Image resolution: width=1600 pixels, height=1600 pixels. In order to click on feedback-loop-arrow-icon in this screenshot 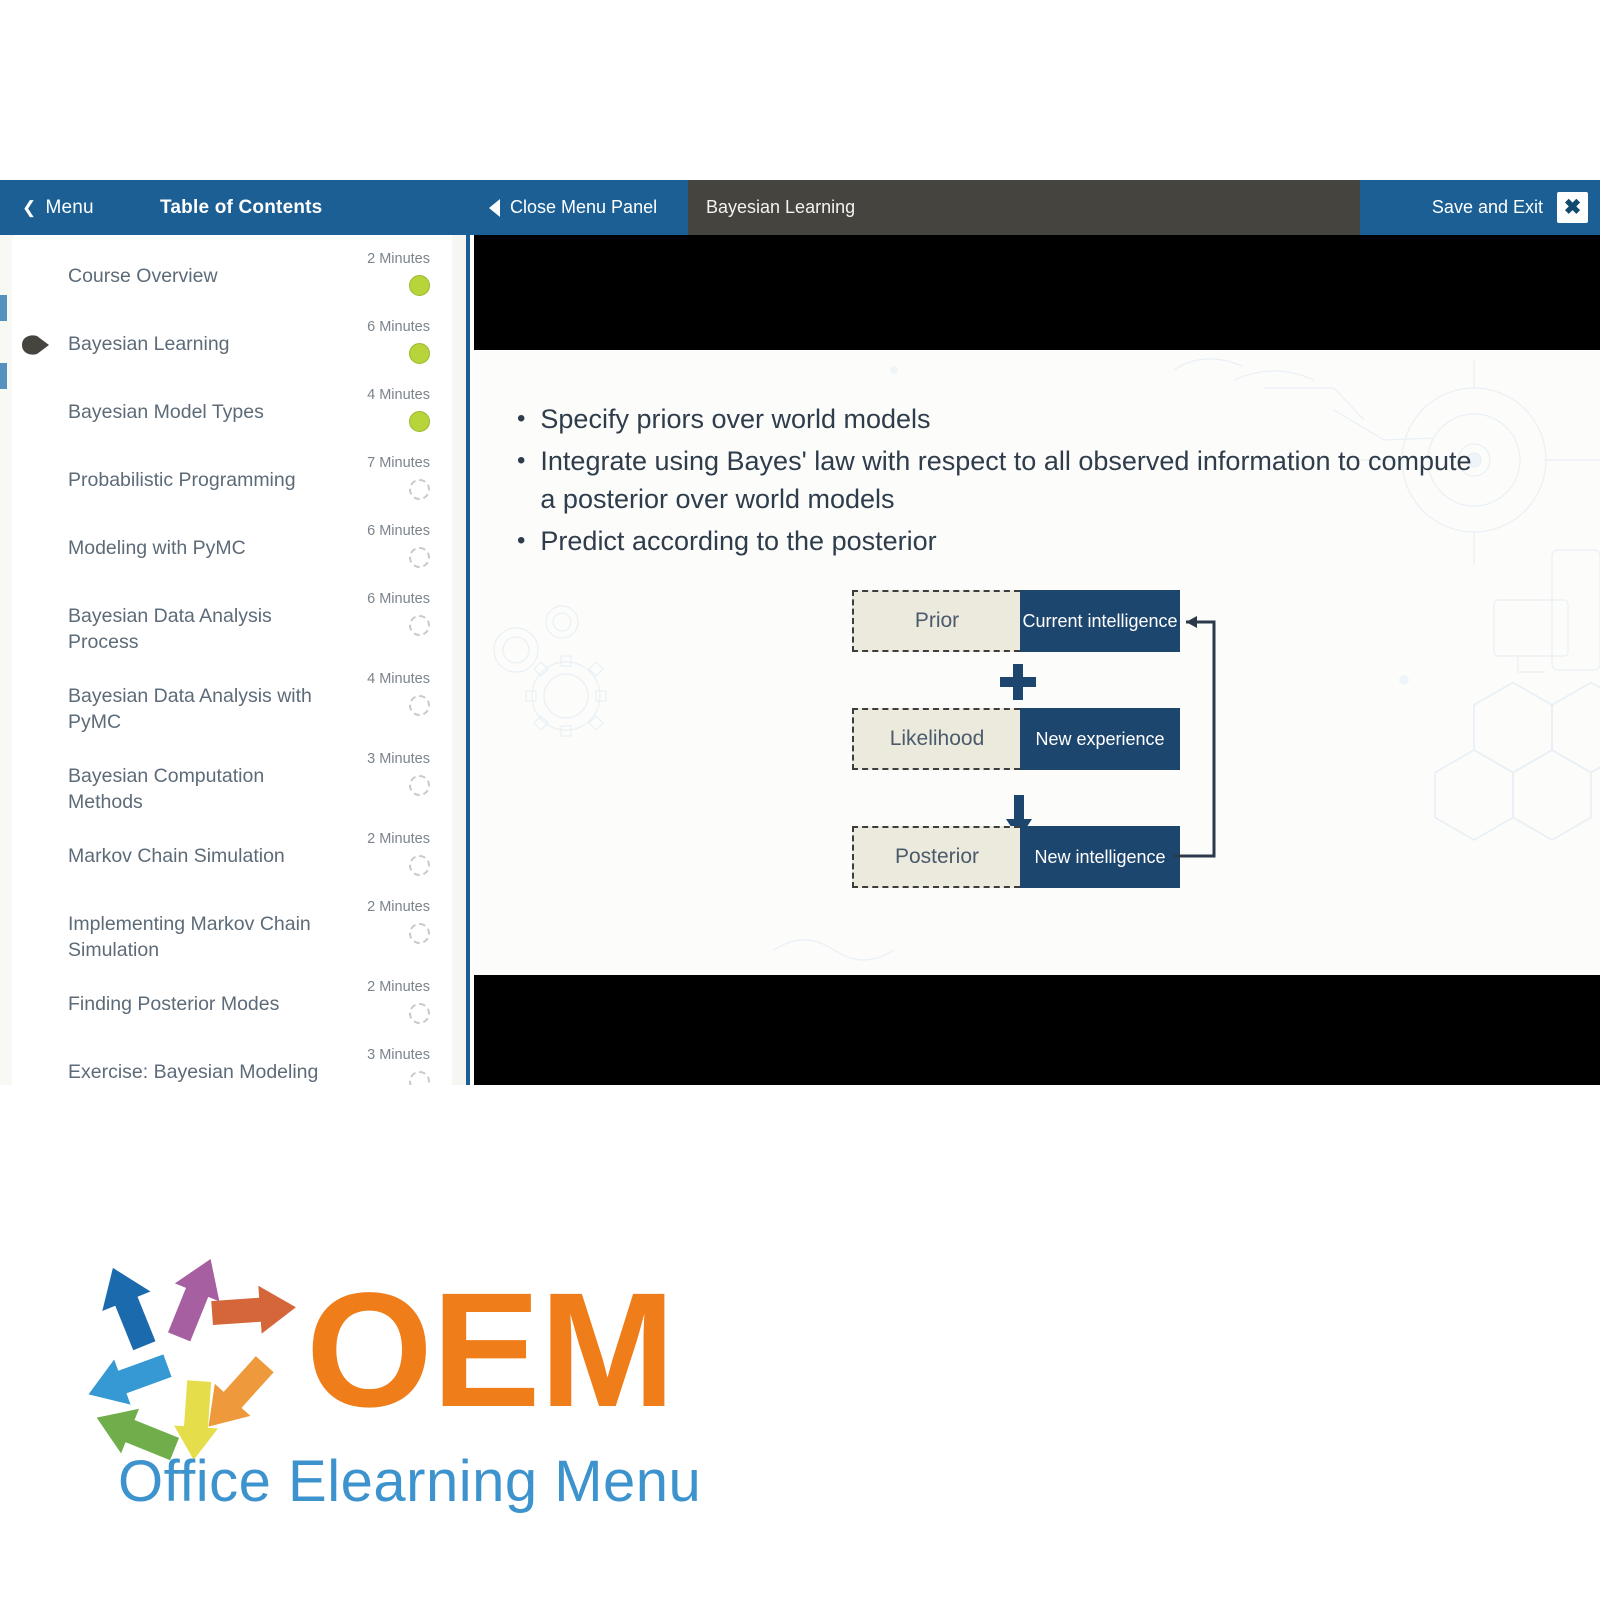, I will do `click(1195, 737)`.